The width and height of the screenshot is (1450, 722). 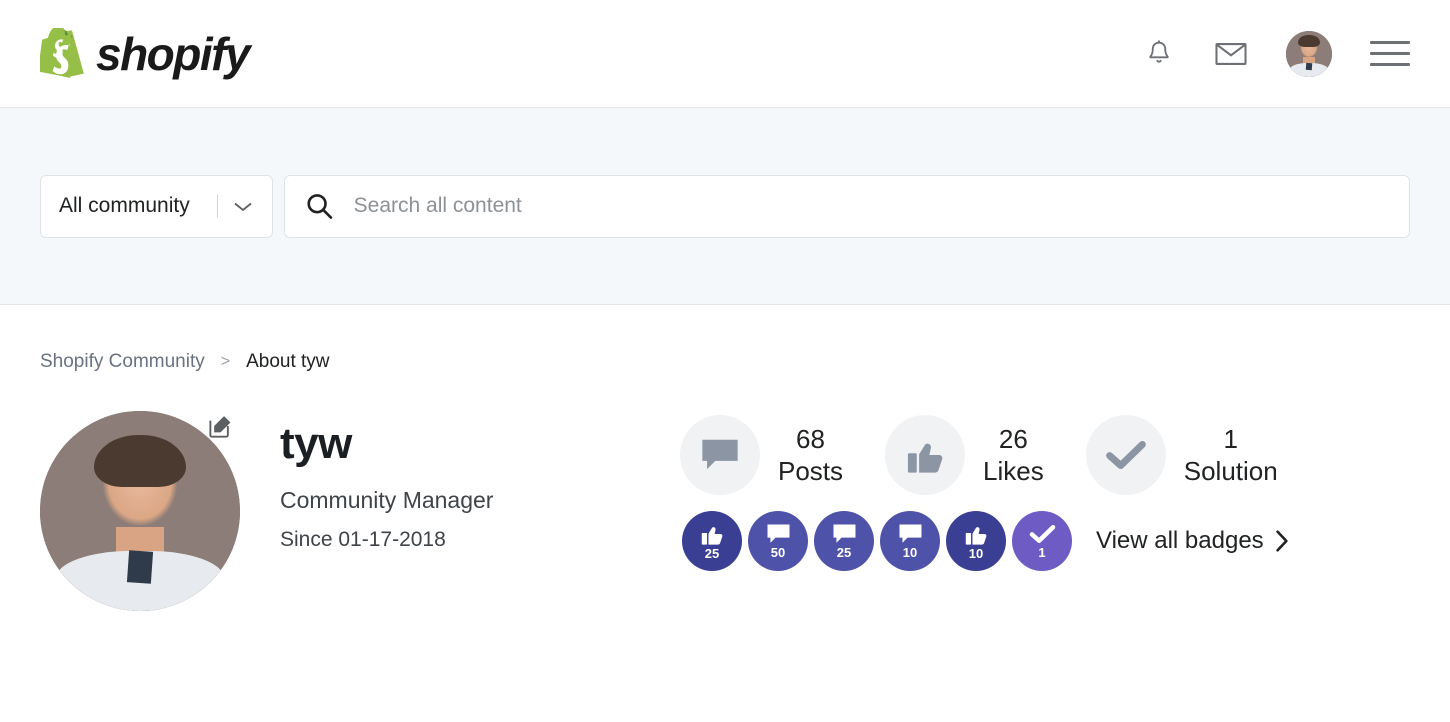 What do you see at coordinates (725, 54) in the screenshot?
I see `top-navigation-bar: shopify` at bounding box center [725, 54].